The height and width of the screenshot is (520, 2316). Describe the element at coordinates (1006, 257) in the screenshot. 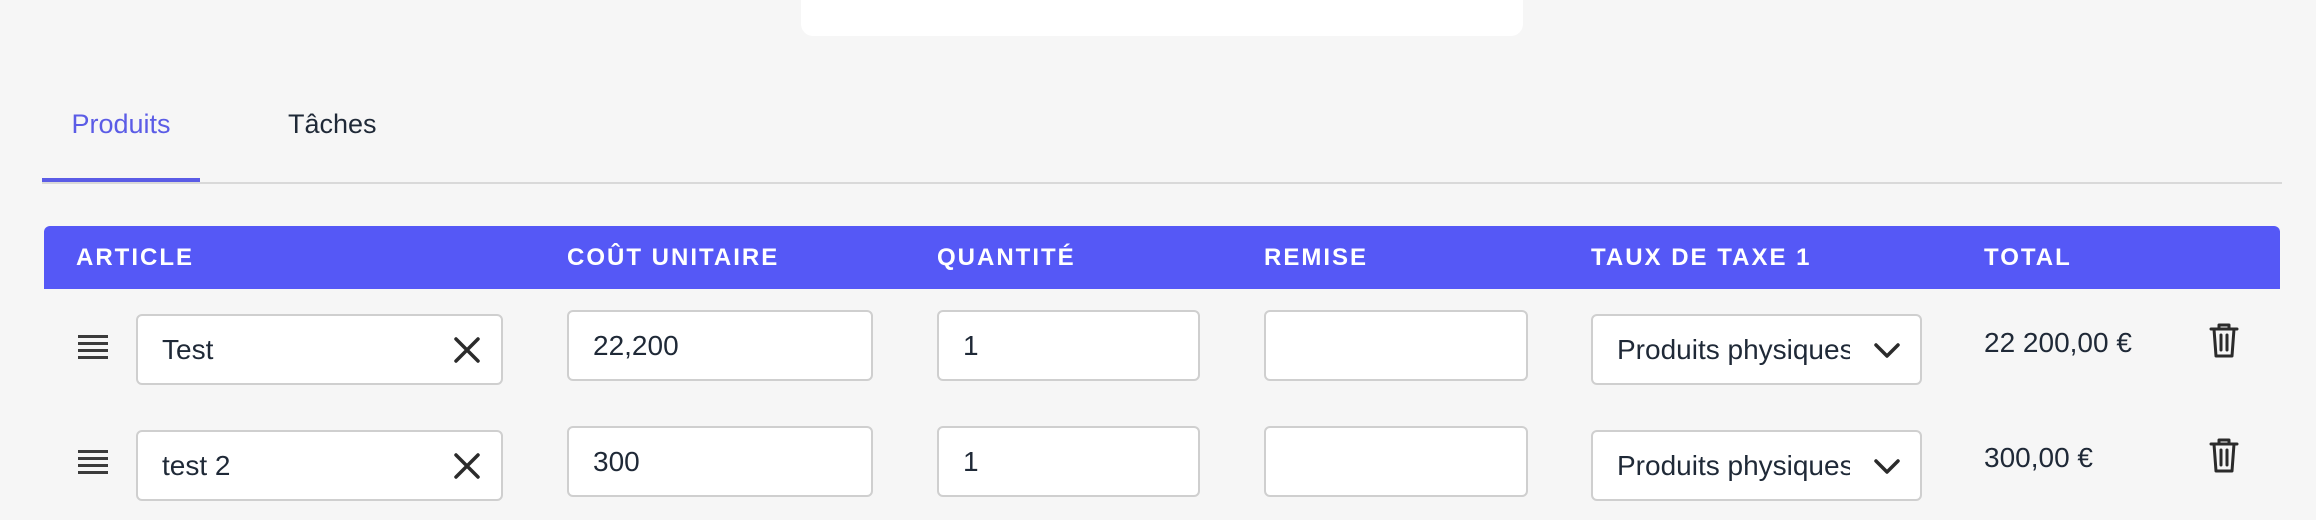

I see `column-header-quantity: QUANTITÉ` at that location.